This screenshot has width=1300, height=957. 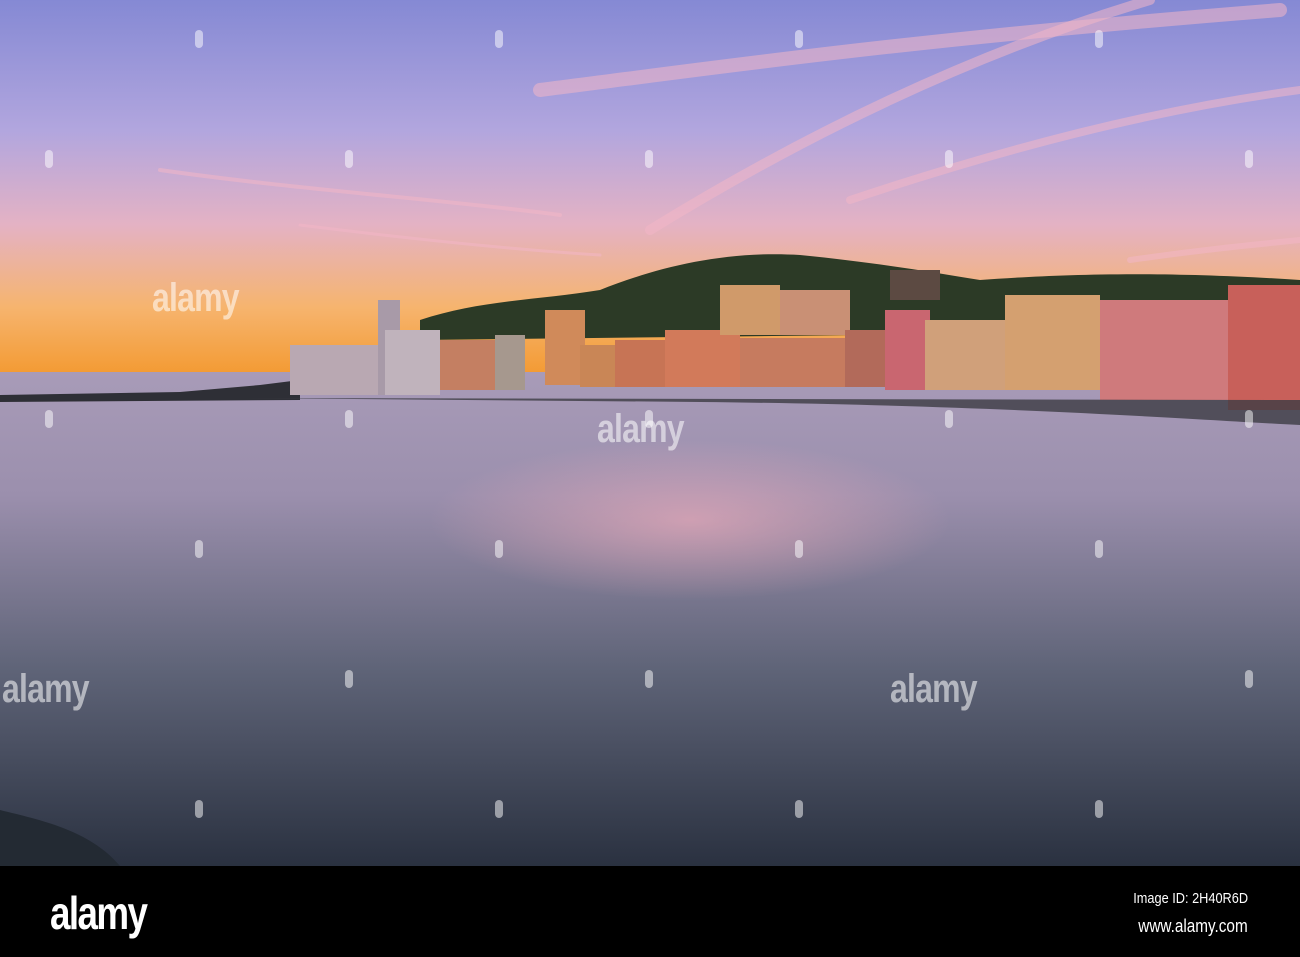 I want to click on alamy-logo: alamy, so click(x=99, y=913).